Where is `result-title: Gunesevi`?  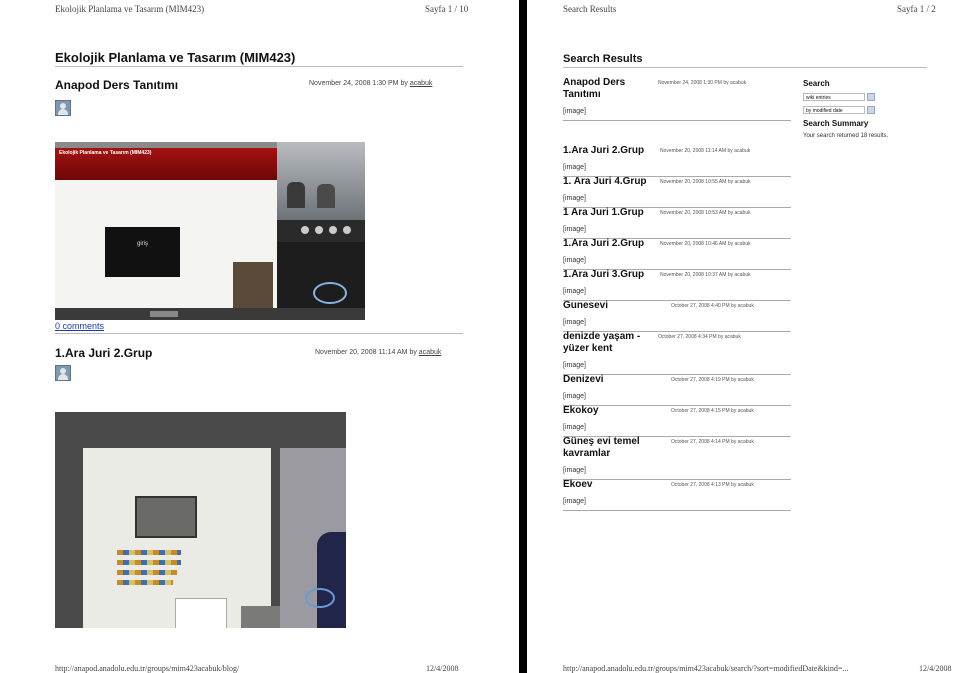 result-title: Gunesevi is located at coordinates (618, 306).